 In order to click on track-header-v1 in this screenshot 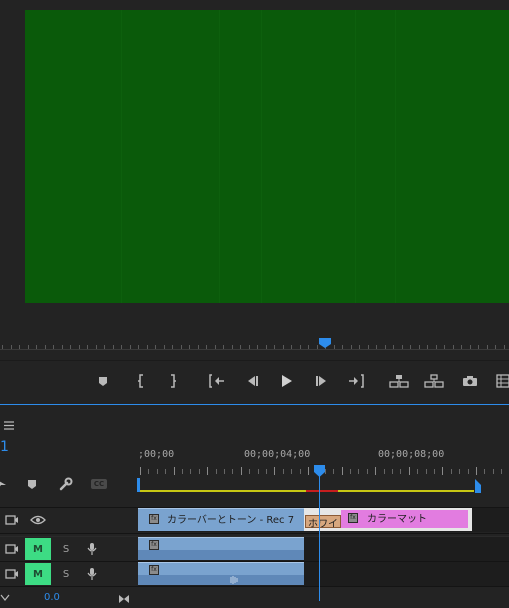, I will do `click(69, 520)`.